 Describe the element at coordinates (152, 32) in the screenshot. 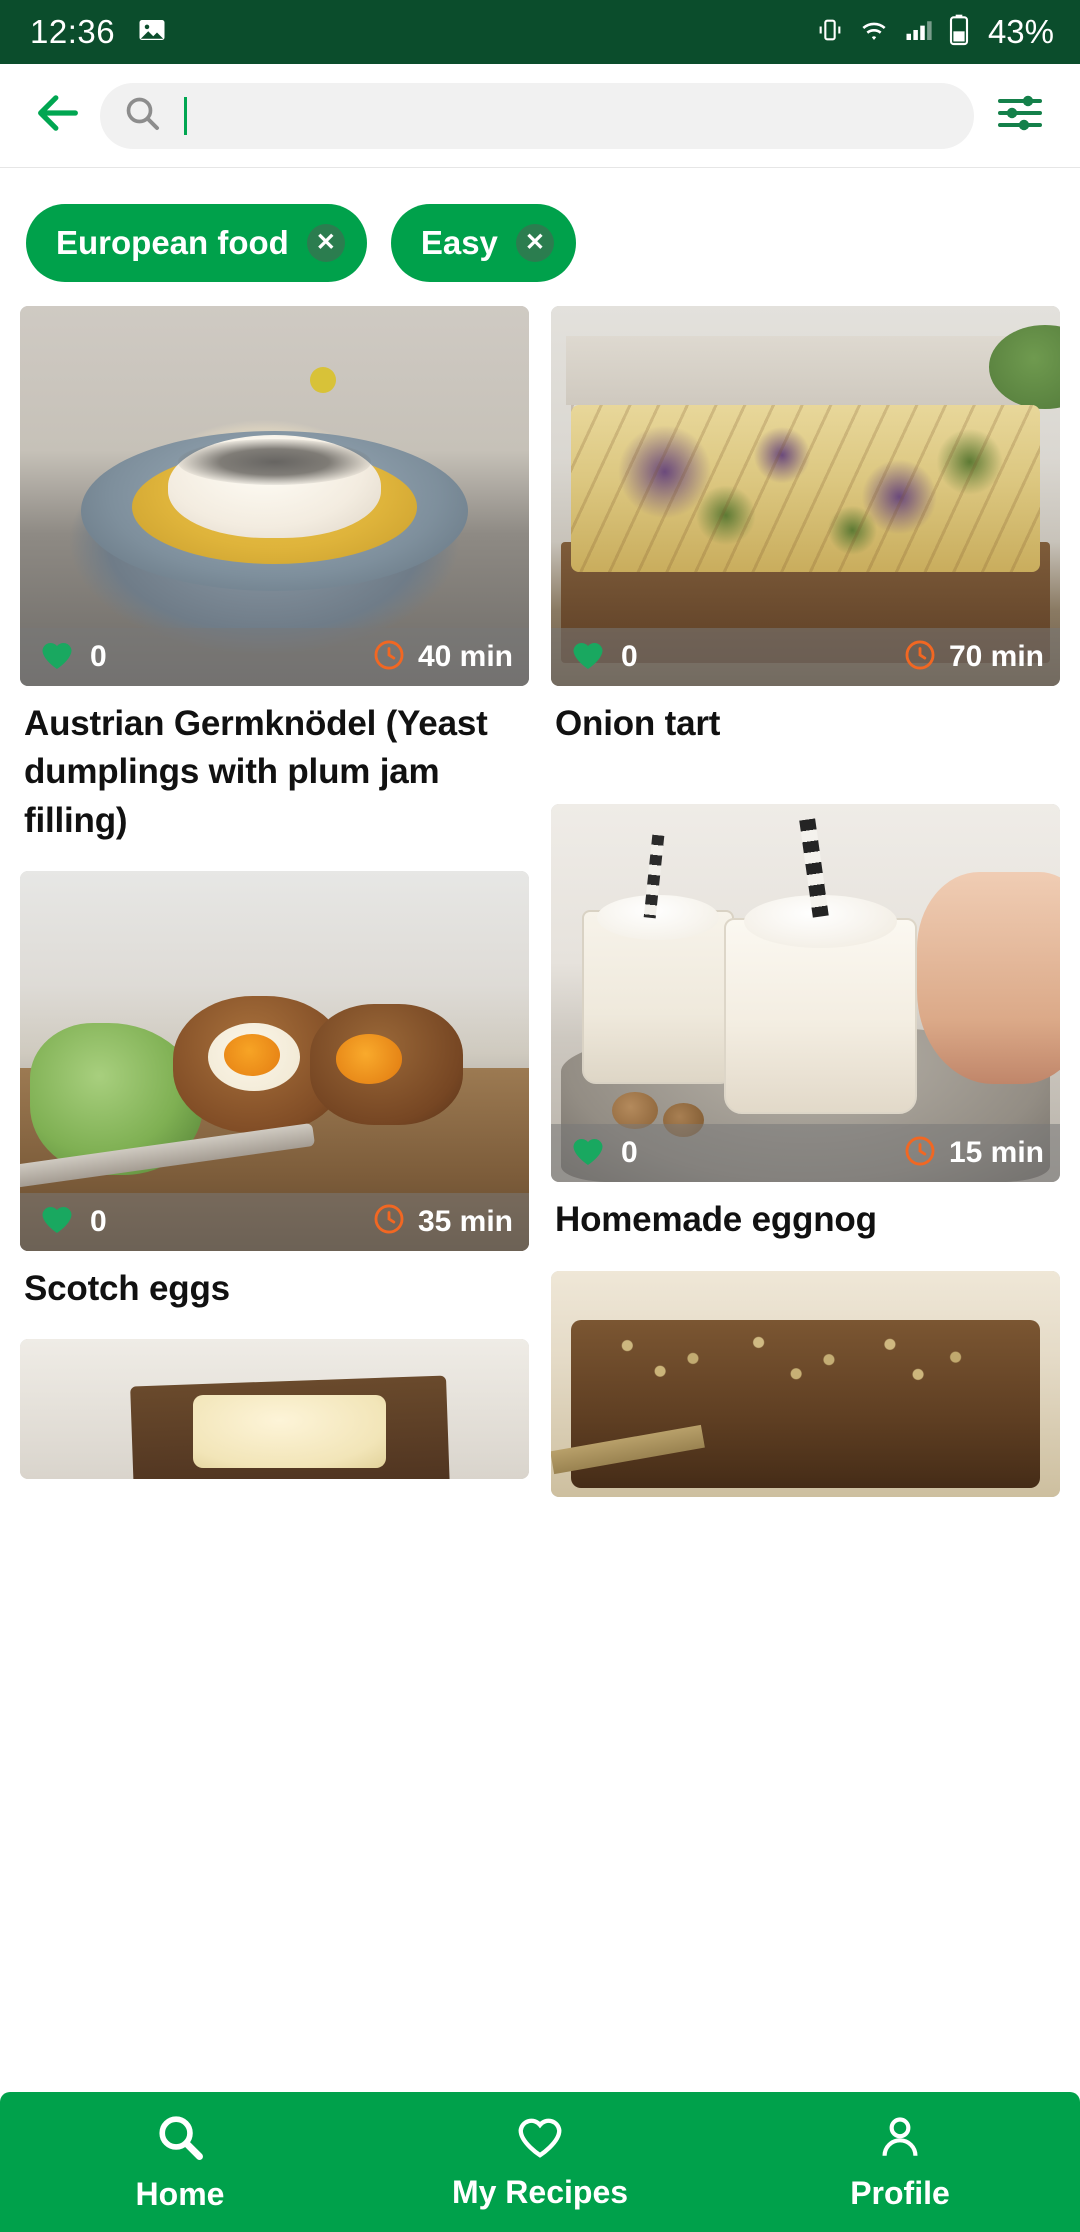

I see `image-icon` at that location.